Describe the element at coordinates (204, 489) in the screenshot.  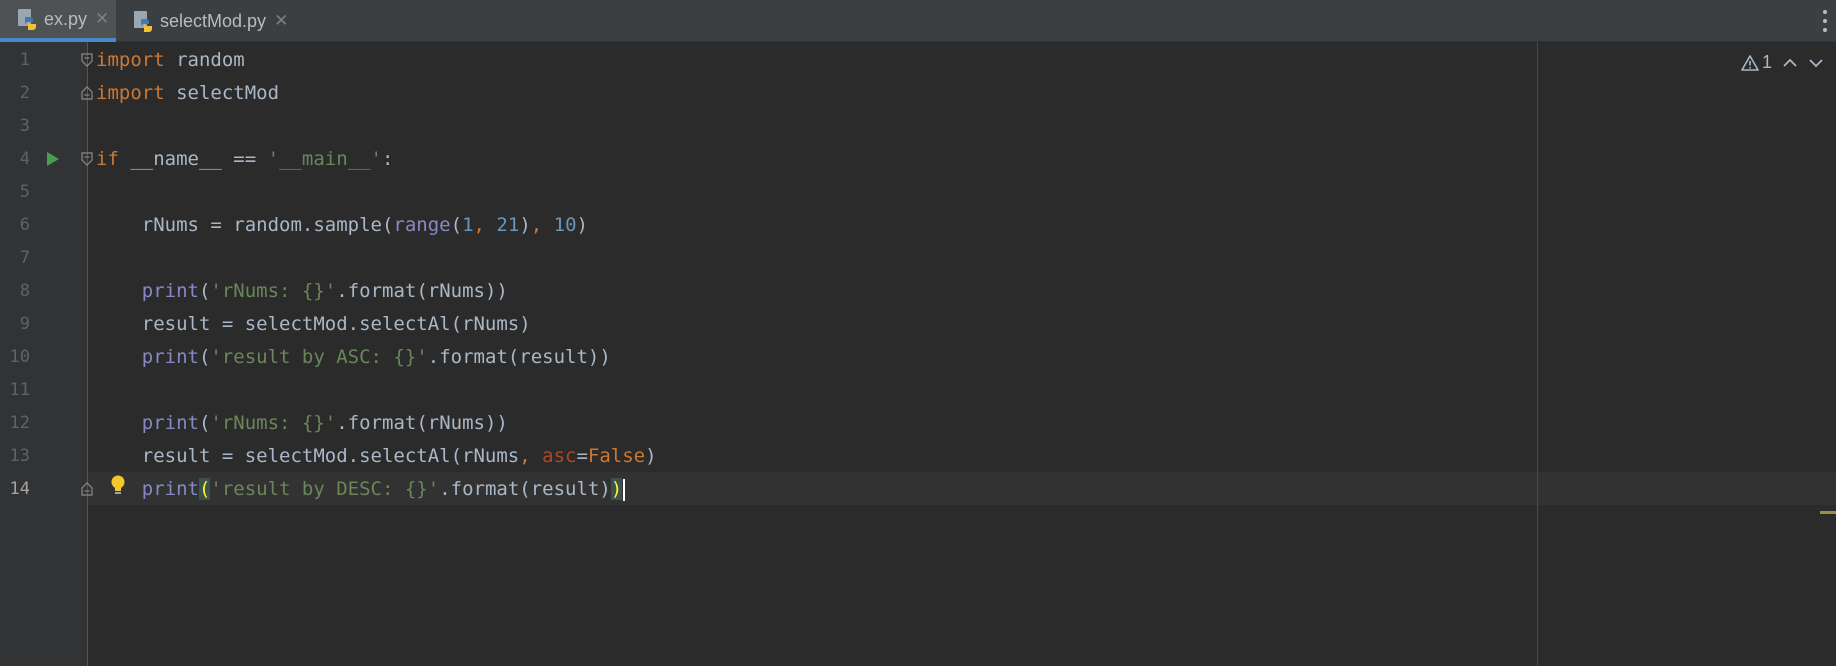
I see `matched-open-paren: (` at that location.